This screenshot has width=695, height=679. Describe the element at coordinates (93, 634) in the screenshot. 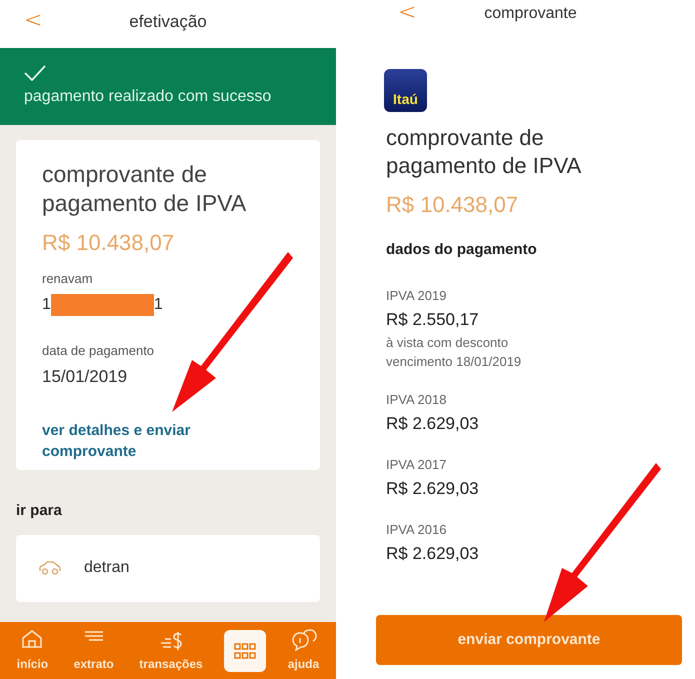

I see `lines-icon` at that location.